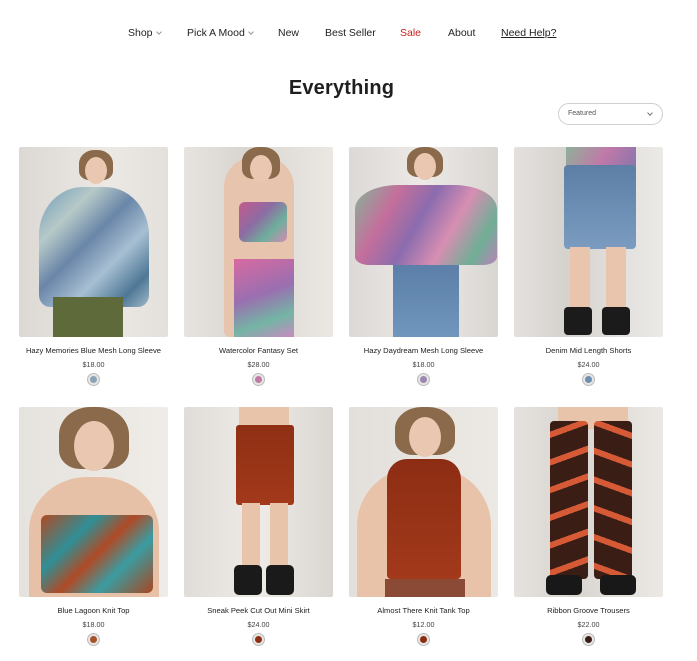  I want to click on product-name: Denim Mid Length Shorts, so click(588, 350).